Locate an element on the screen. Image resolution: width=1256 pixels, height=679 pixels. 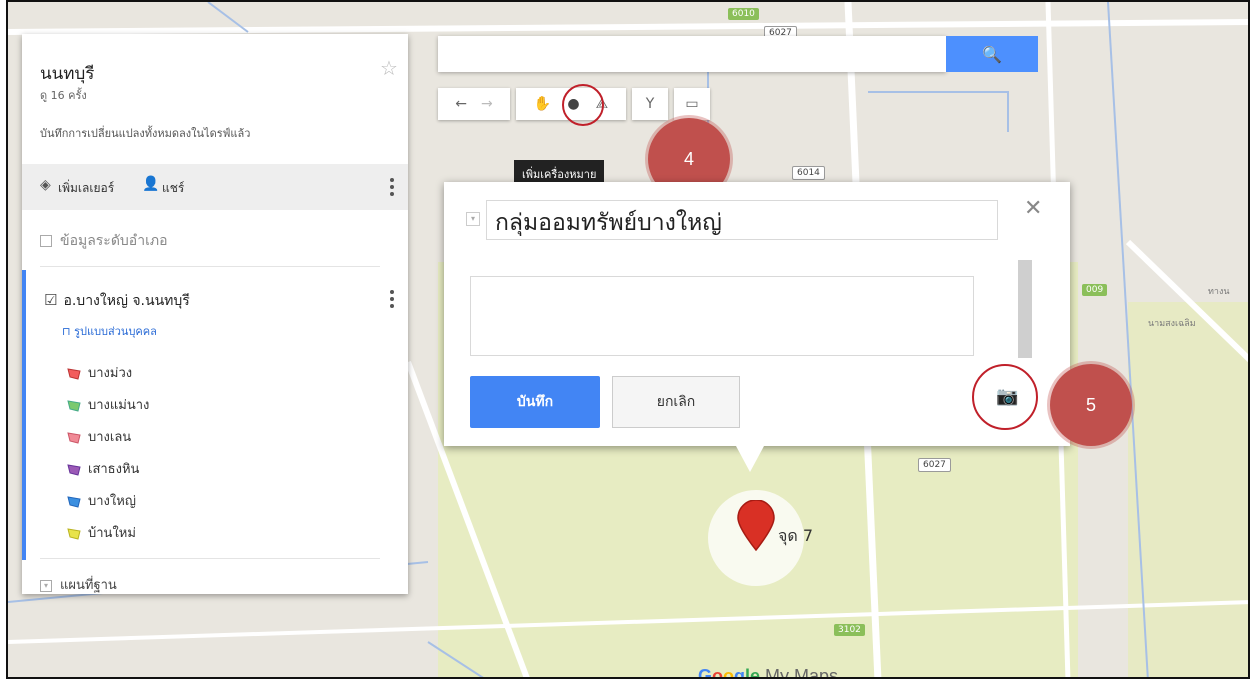
road-shield: 6010 is located at coordinates (743, 14).